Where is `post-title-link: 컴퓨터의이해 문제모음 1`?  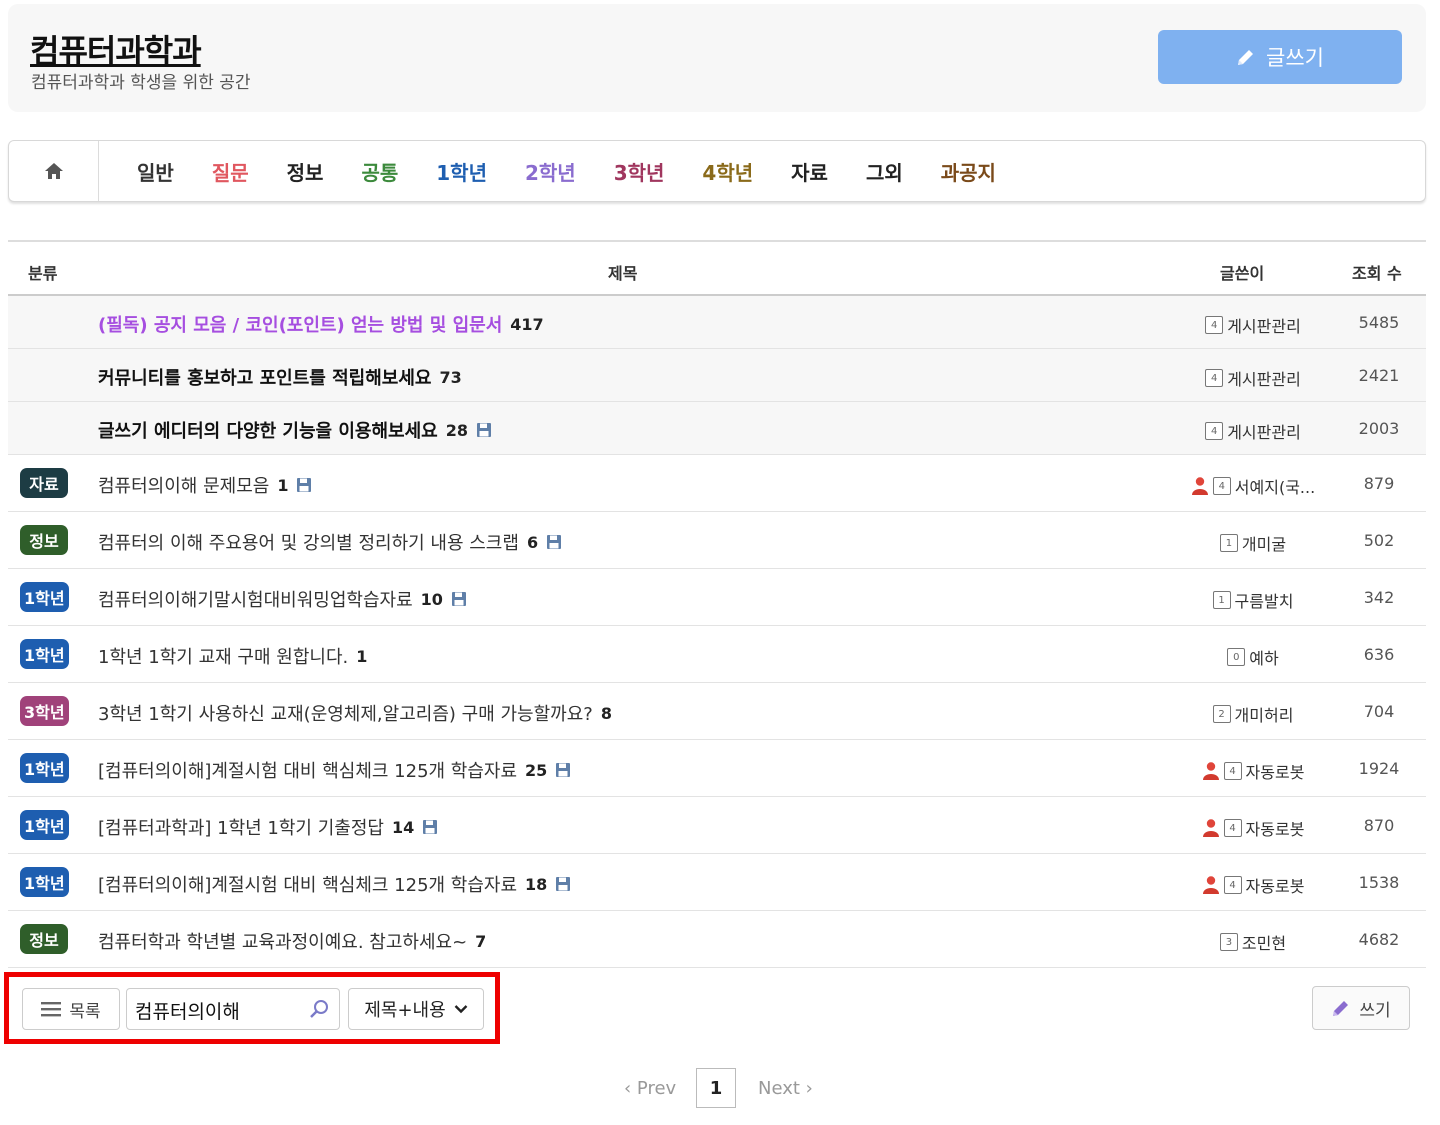 post-title-link: 컴퓨터의이해 문제모음 1 is located at coordinates (205, 485).